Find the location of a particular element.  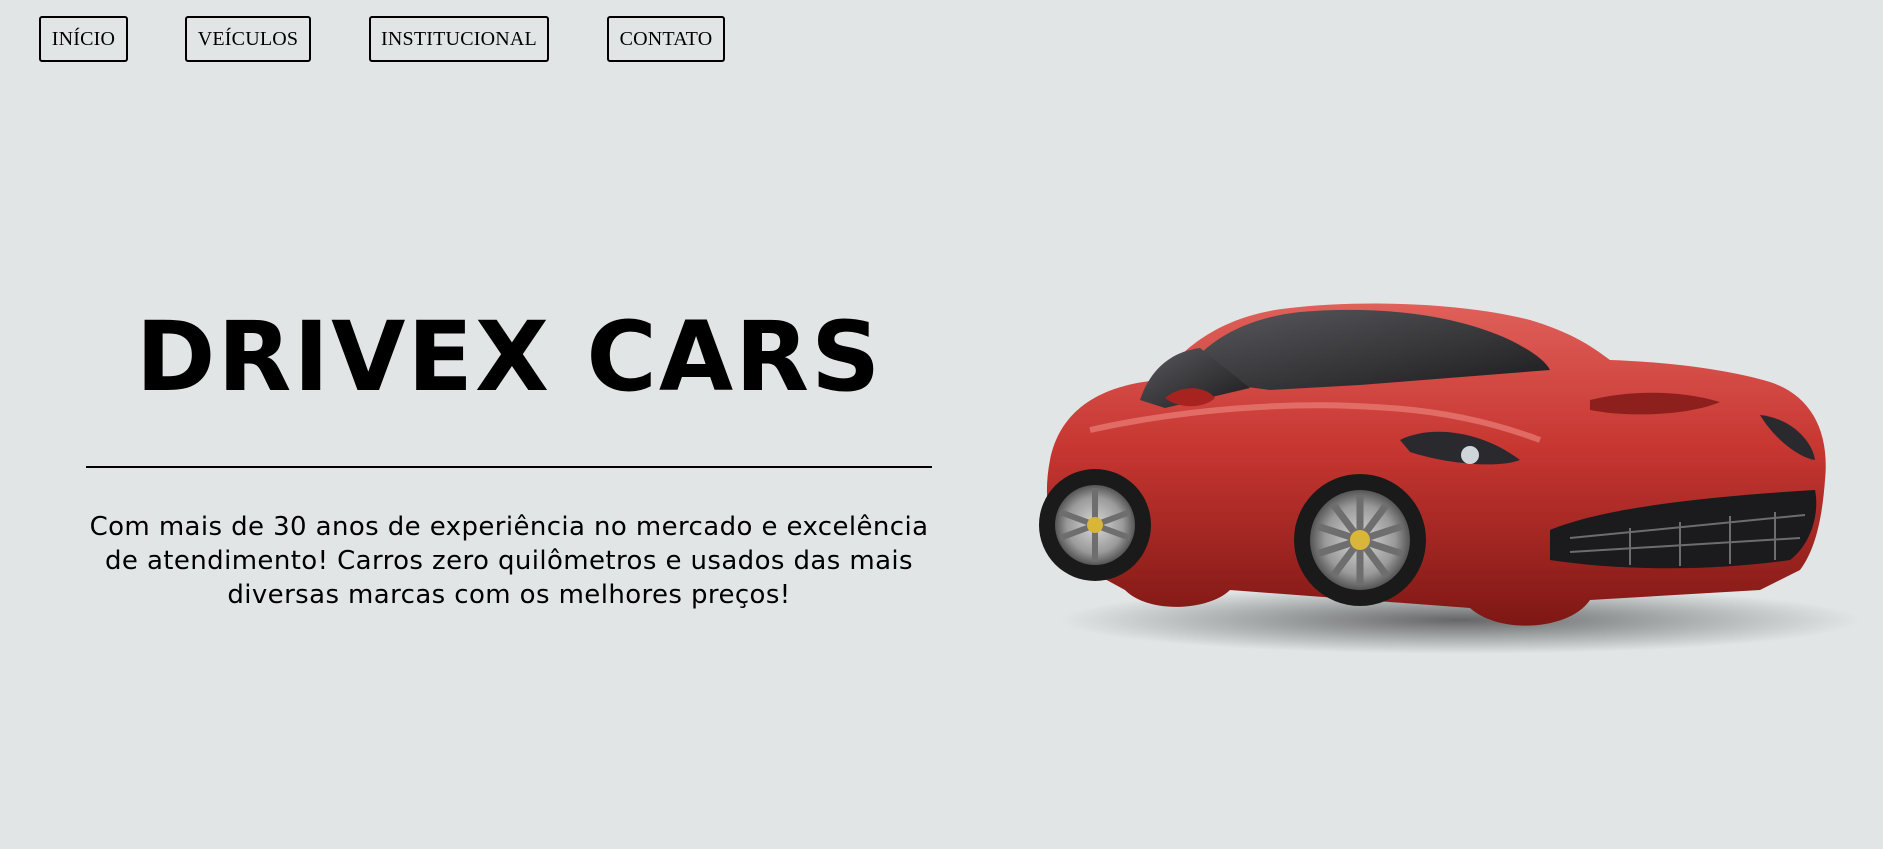

nav-button-inicio: INÍCIO is located at coordinates (83, 39).